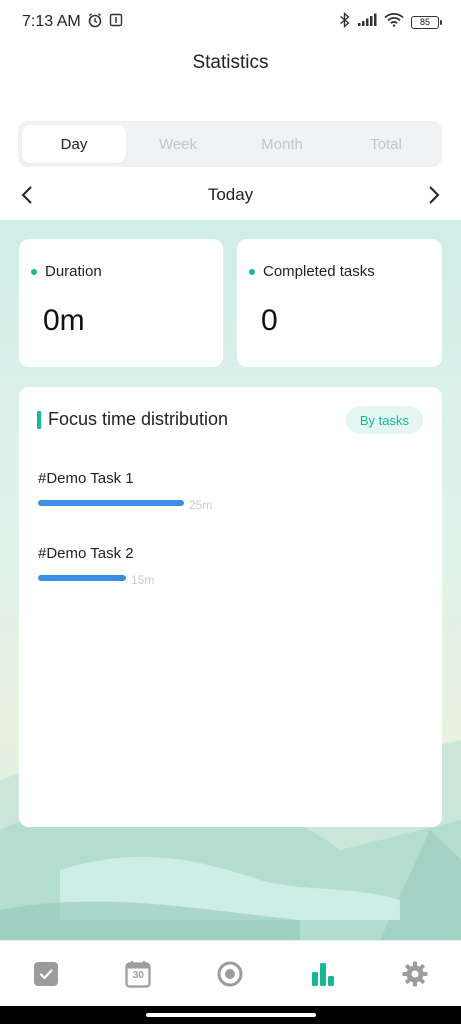 The height and width of the screenshot is (1024, 461). I want to click on task-name: #Demo Task 1, so click(86, 478).